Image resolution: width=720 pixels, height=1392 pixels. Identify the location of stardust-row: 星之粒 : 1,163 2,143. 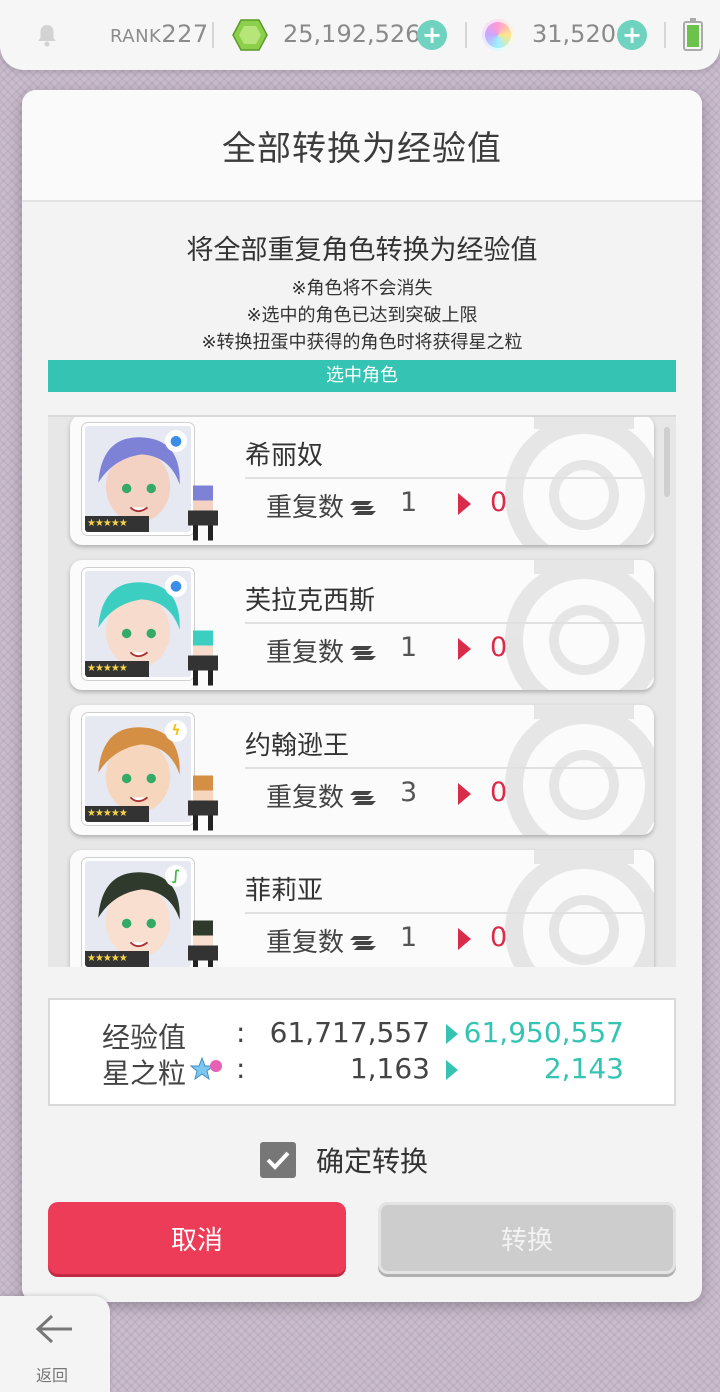
(362, 1071).